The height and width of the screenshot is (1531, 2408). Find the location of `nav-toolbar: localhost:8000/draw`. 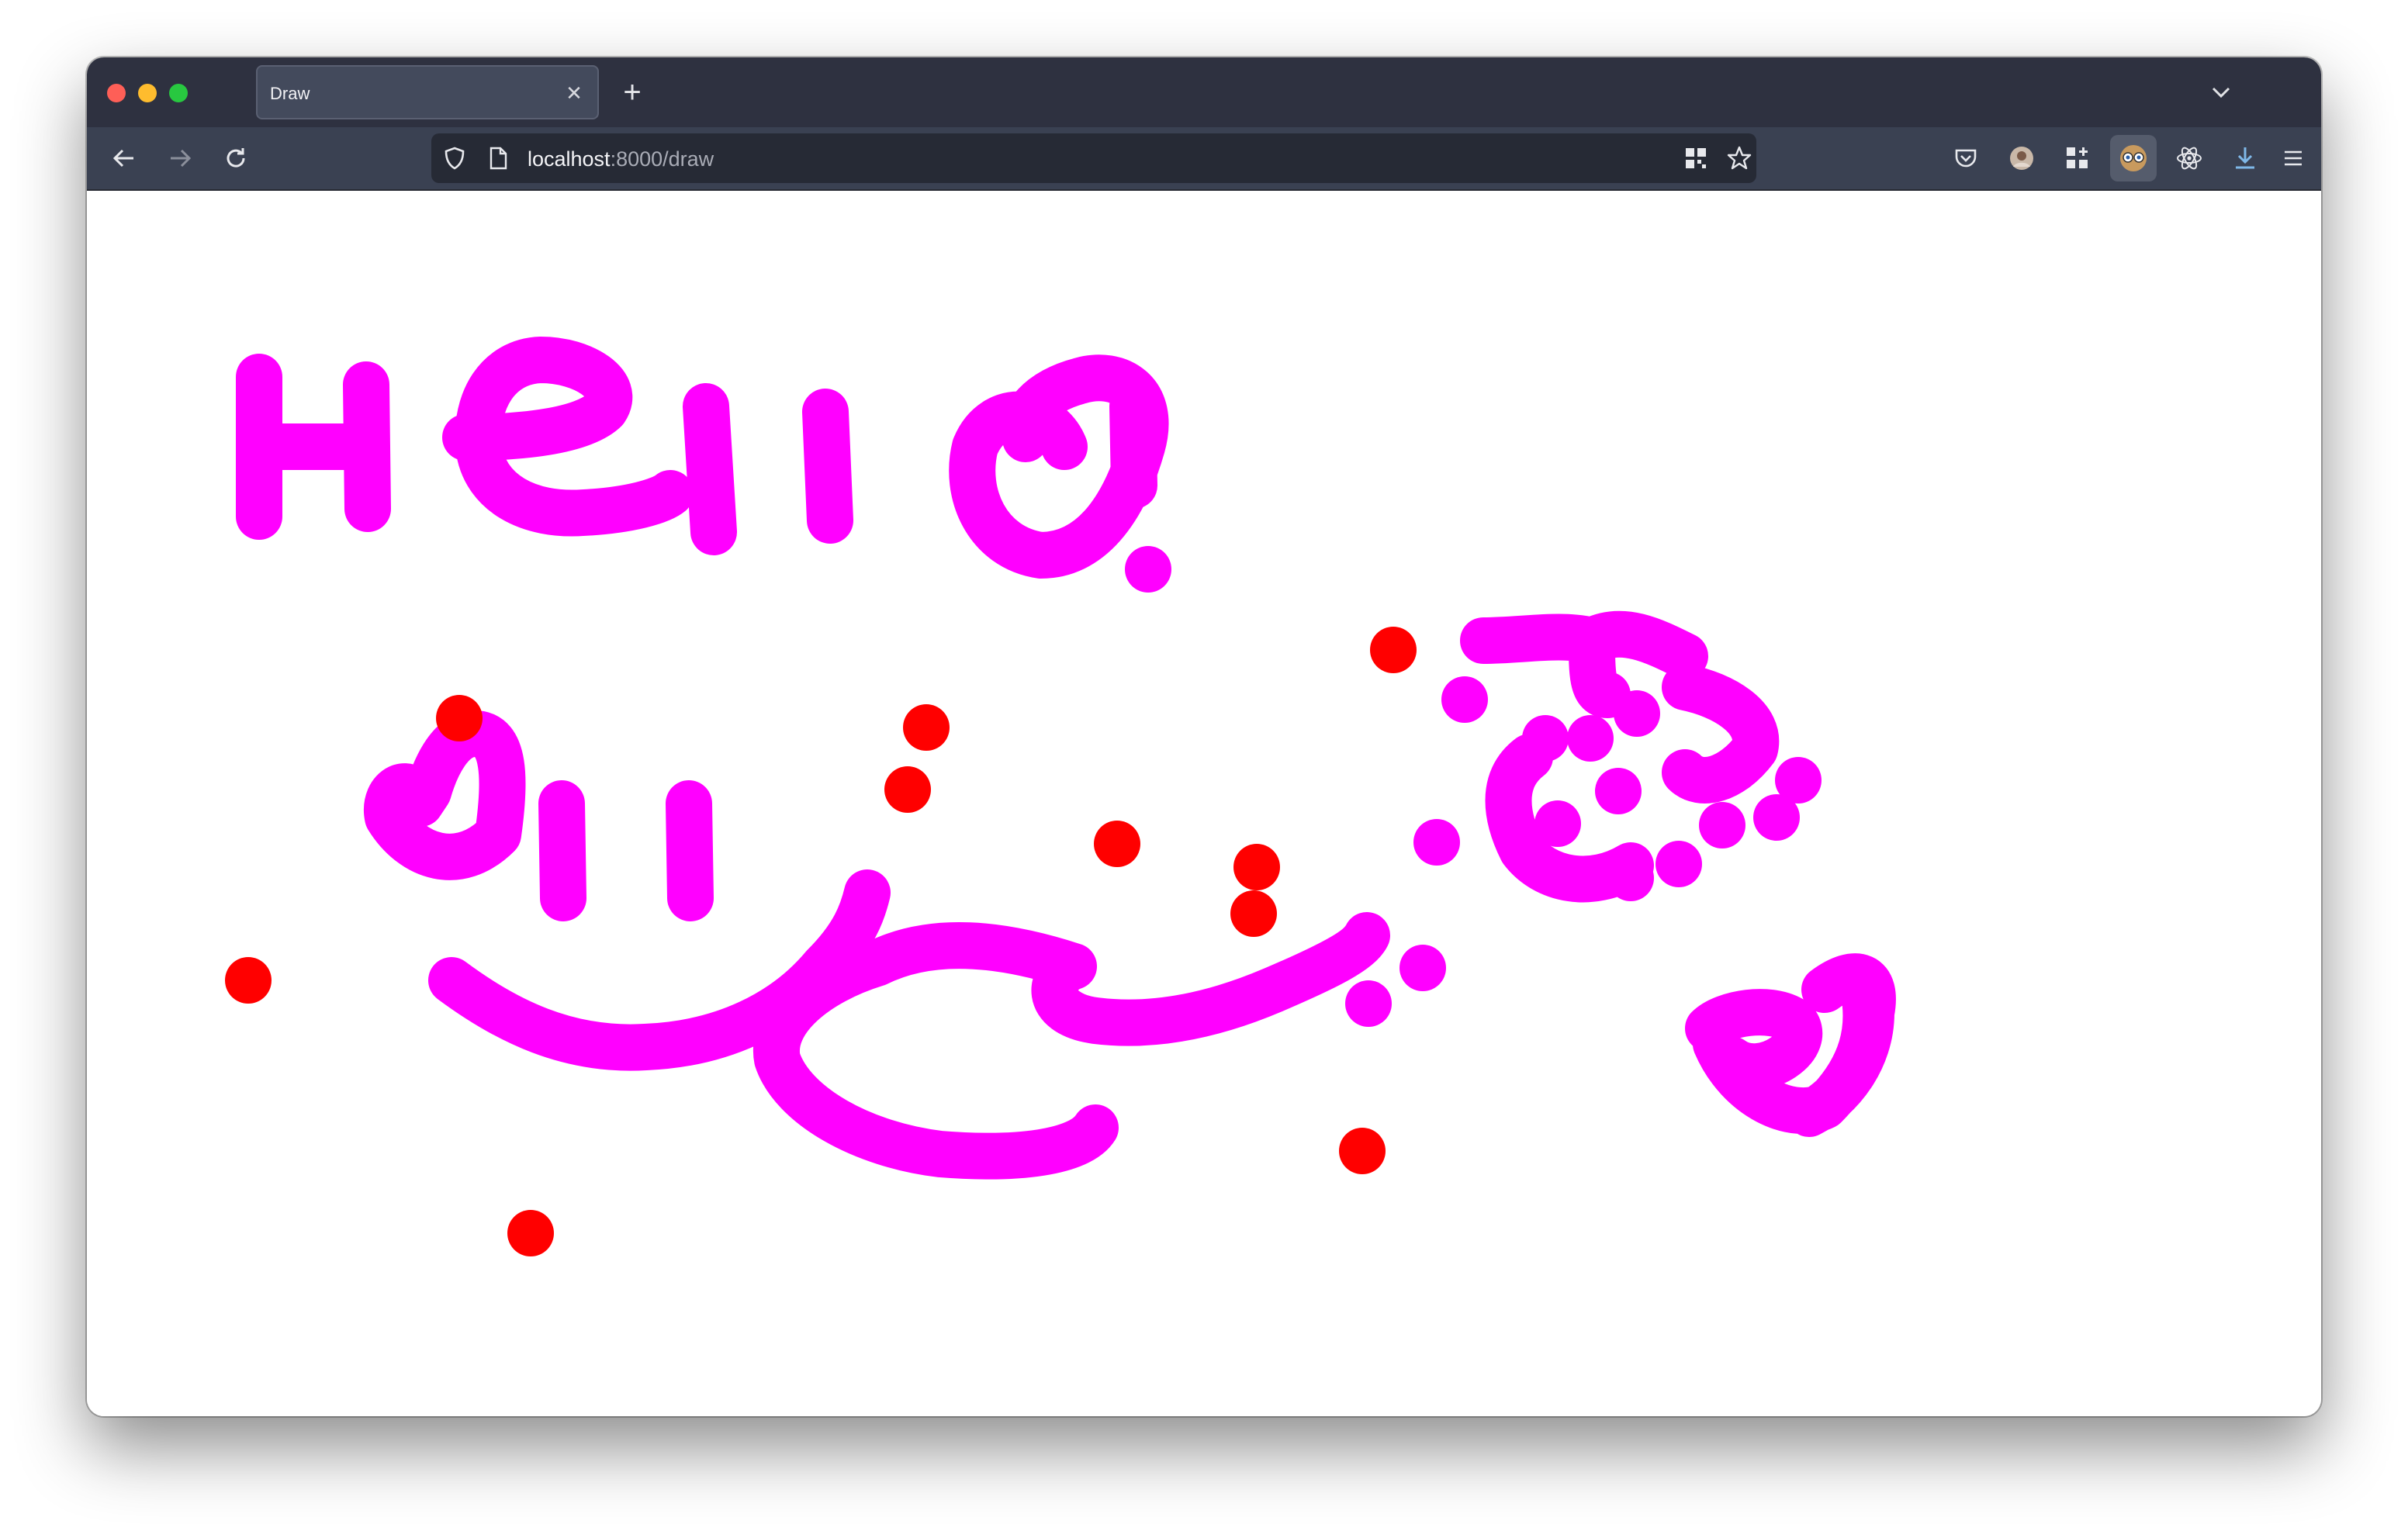

nav-toolbar: localhost:8000/draw is located at coordinates (1204, 159).